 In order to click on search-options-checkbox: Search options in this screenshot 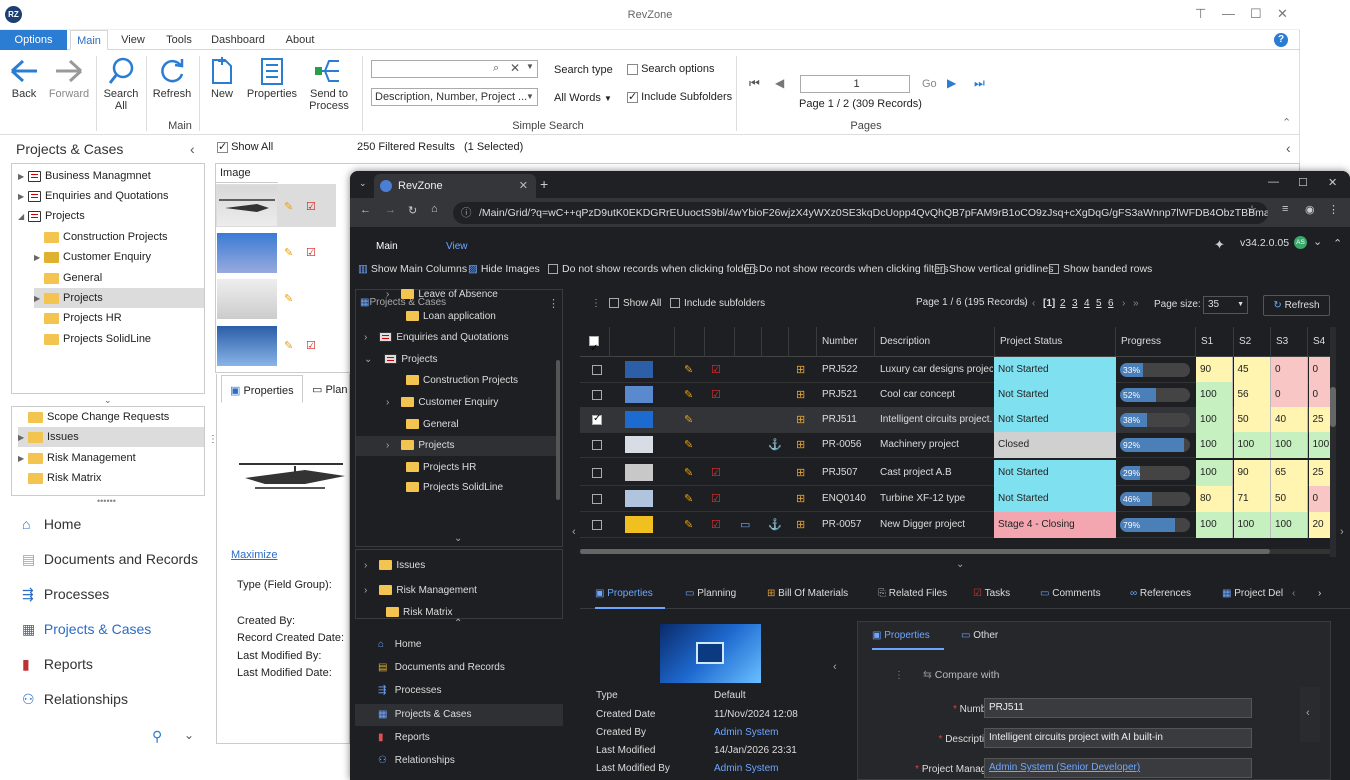, I will do `click(670, 69)`.